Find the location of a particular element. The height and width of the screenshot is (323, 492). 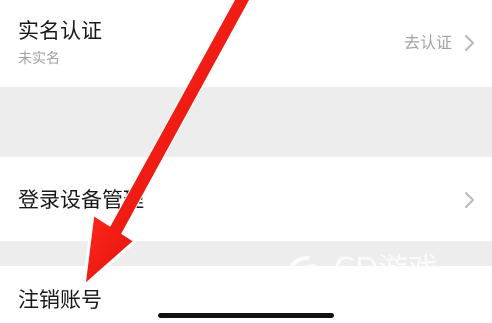

cancel-account-title: 注销账号 is located at coordinates (60, 300).